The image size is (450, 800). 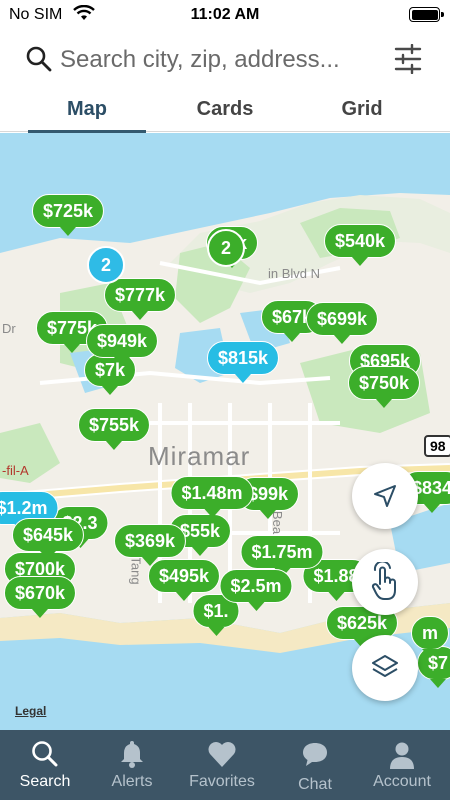 I want to click on location-arrow-icon, so click(x=385, y=496).